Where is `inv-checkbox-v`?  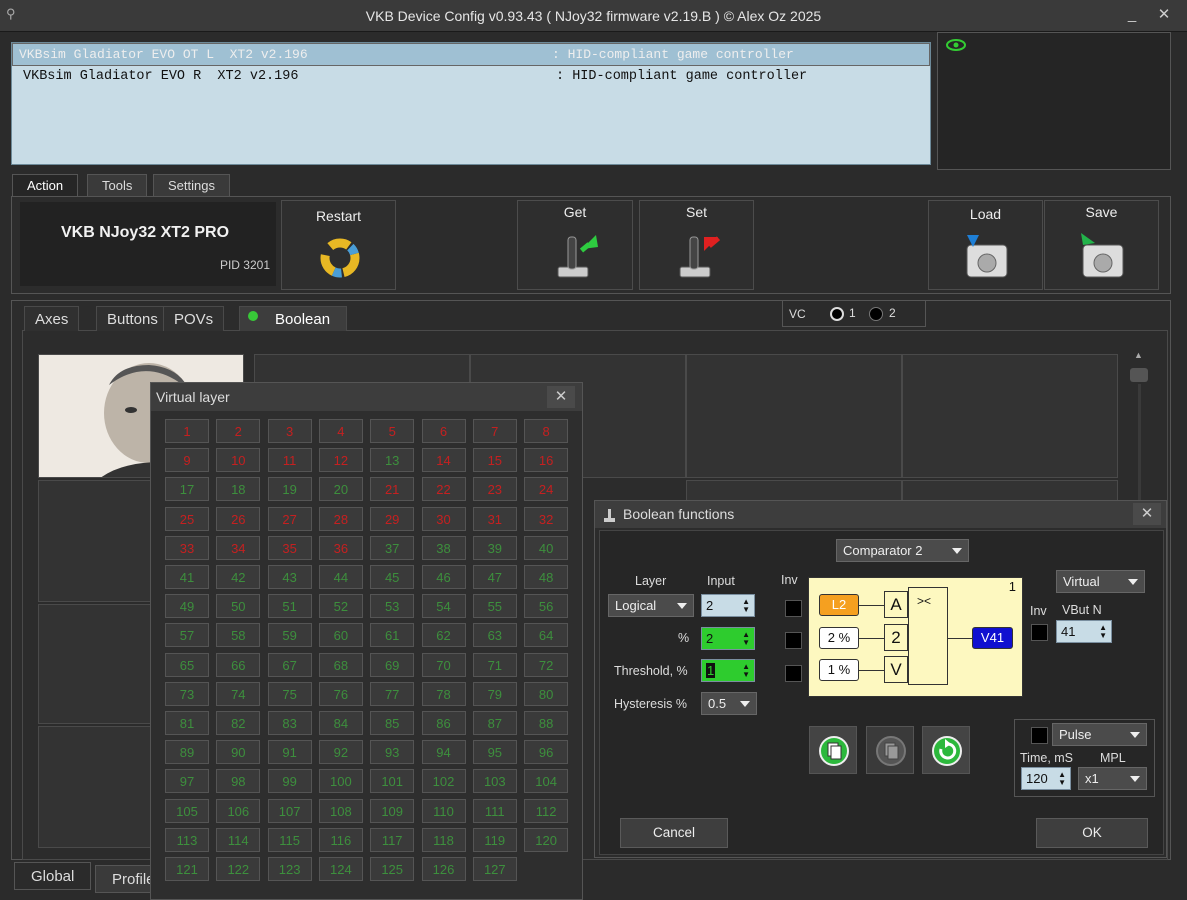 inv-checkbox-v is located at coordinates (793, 673).